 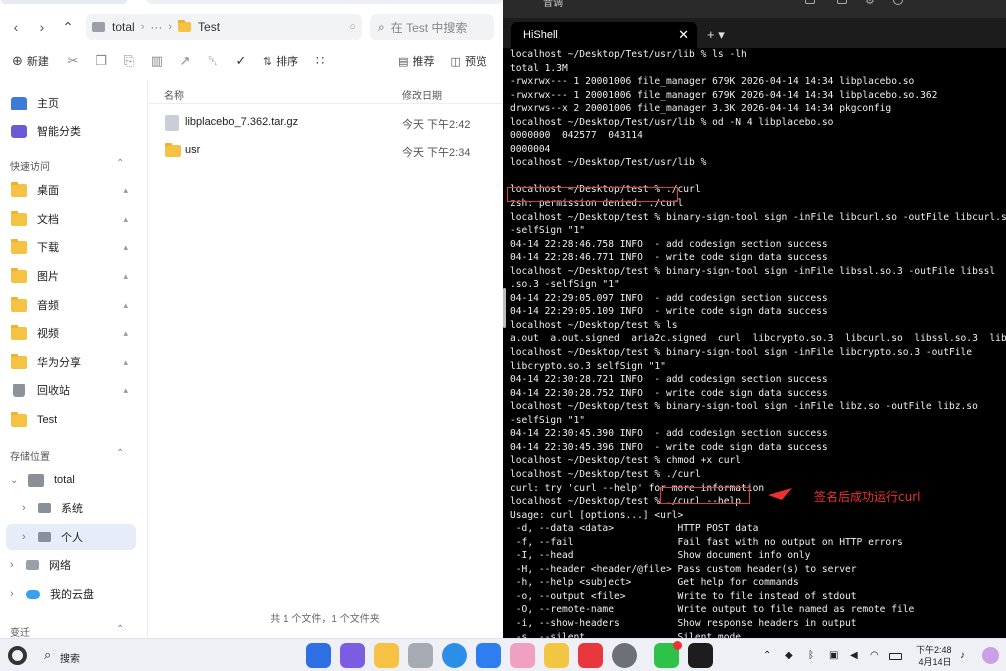 I want to click on taskbar-search: 搜索, so click(x=70, y=657).